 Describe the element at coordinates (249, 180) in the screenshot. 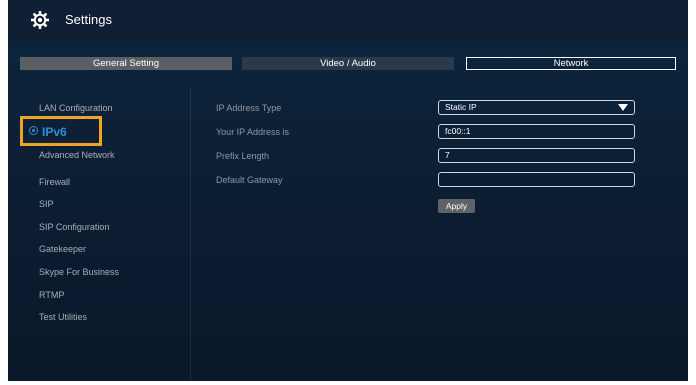

I see `default-gateway-label: Default Gateway` at that location.